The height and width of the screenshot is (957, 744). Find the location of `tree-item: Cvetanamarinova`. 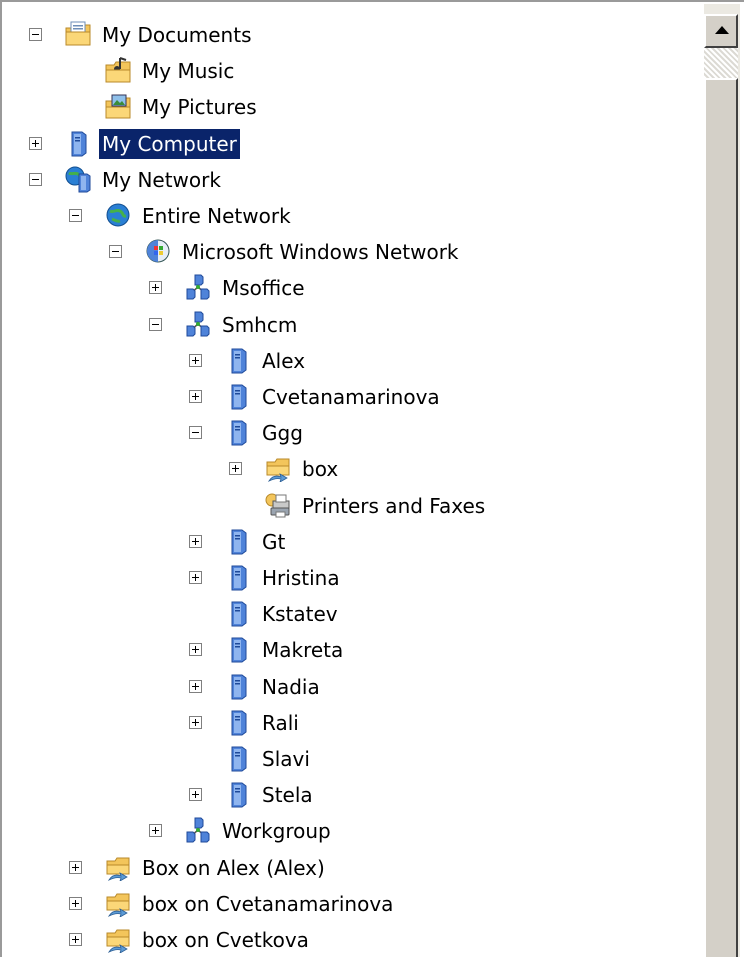

tree-item: Cvetanamarinova is located at coordinates (352, 397).